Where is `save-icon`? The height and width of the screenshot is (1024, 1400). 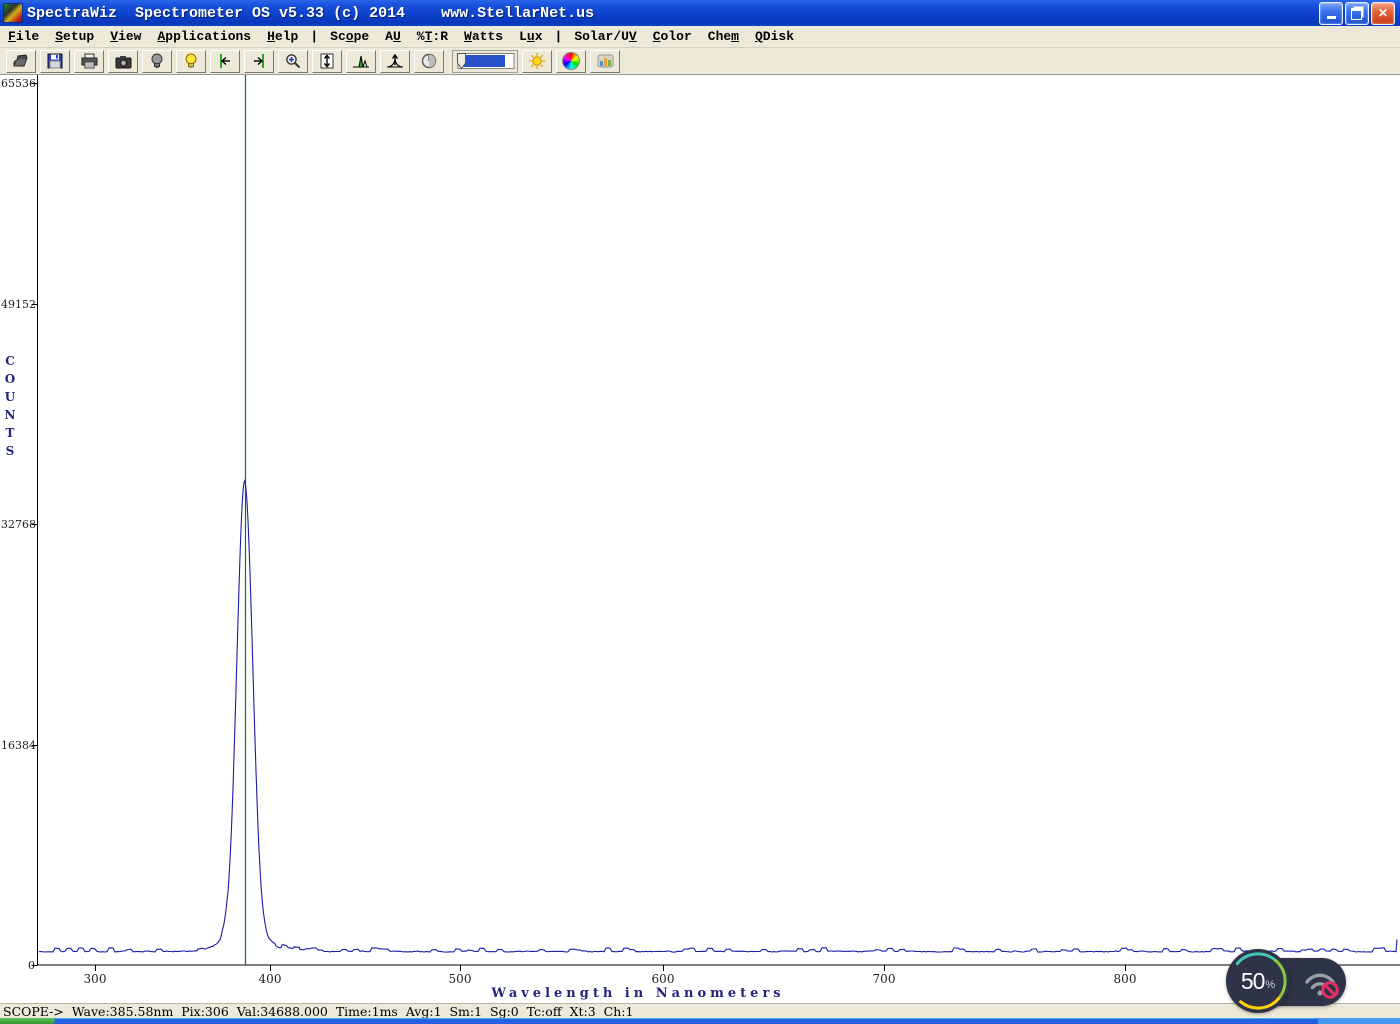 save-icon is located at coordinates (55, 61).